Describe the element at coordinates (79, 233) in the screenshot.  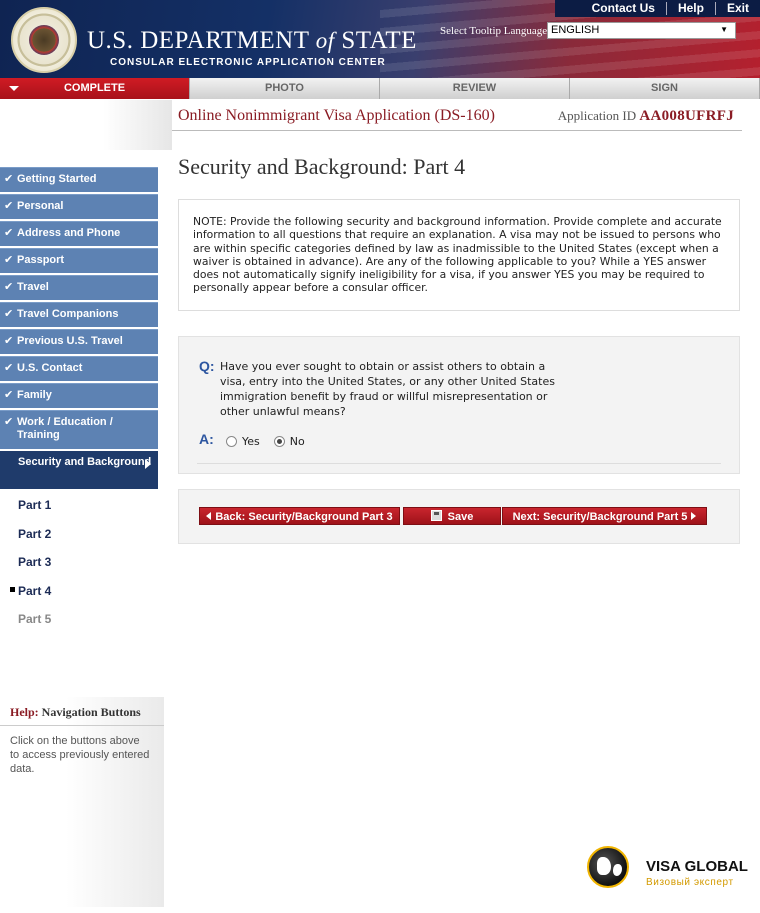
I see `sidebar-item-address-and-phone: ✔ Address and Phone` at that location.